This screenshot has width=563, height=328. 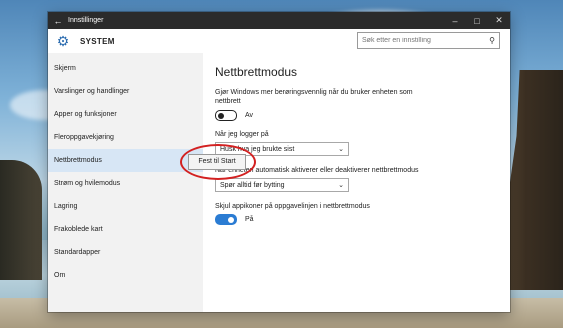 I want to click on search-input, so click(x=421, y=40).